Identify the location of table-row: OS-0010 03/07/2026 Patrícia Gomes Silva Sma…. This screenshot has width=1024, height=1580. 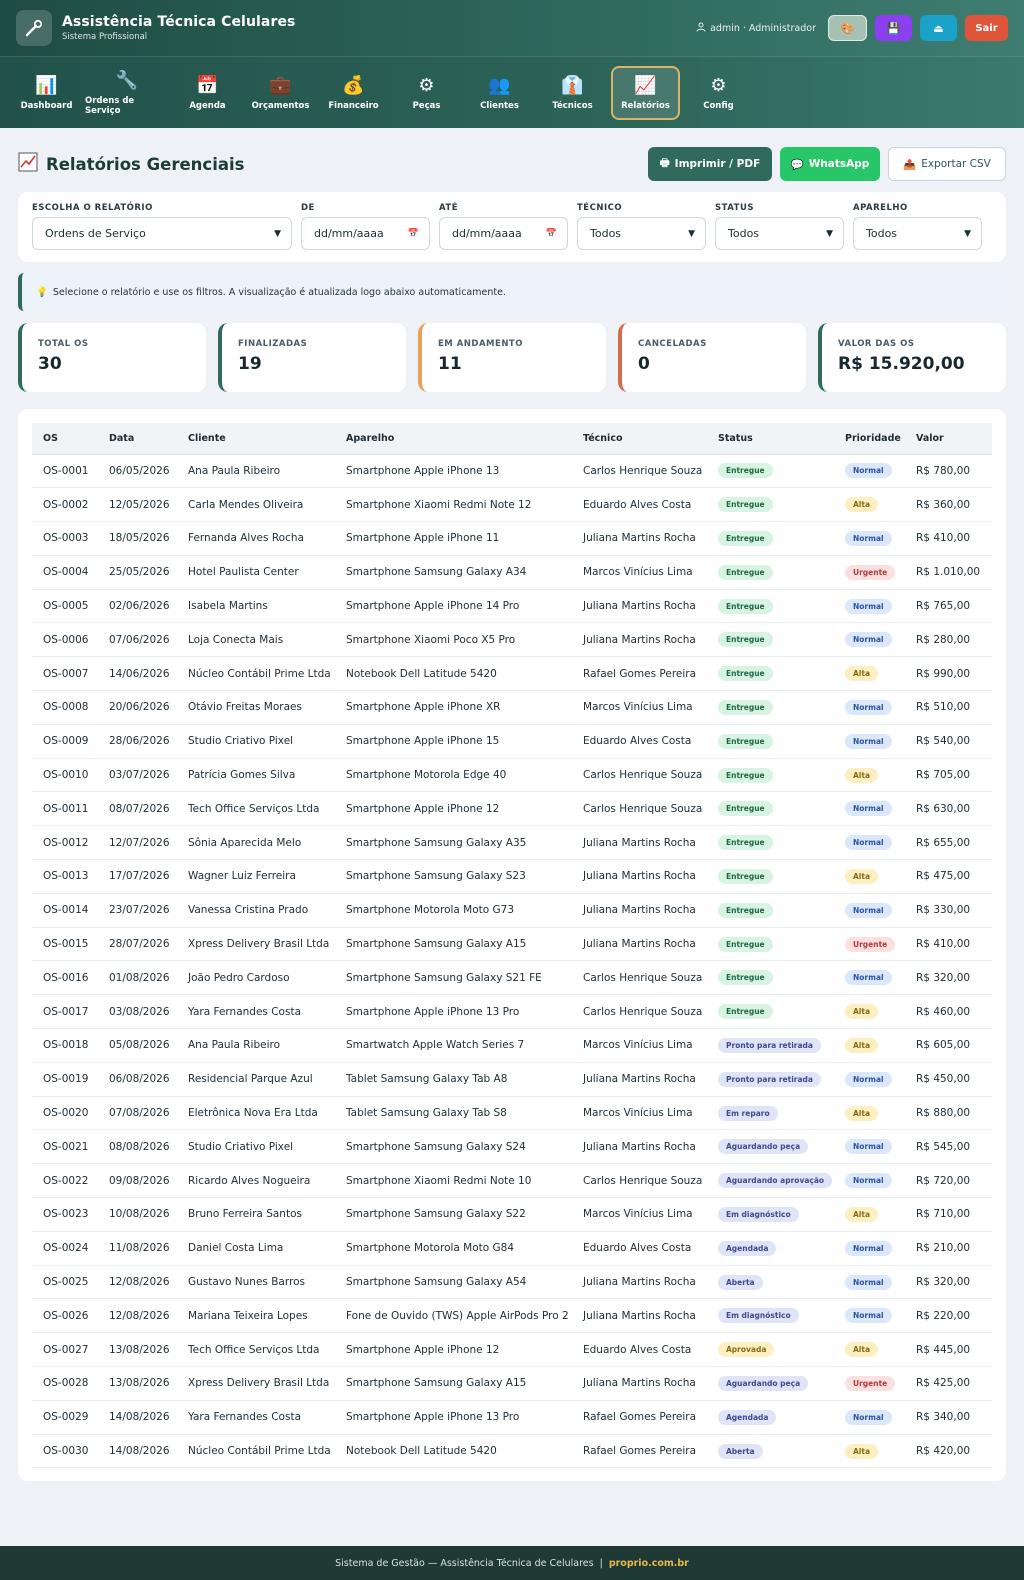
(512, 775).